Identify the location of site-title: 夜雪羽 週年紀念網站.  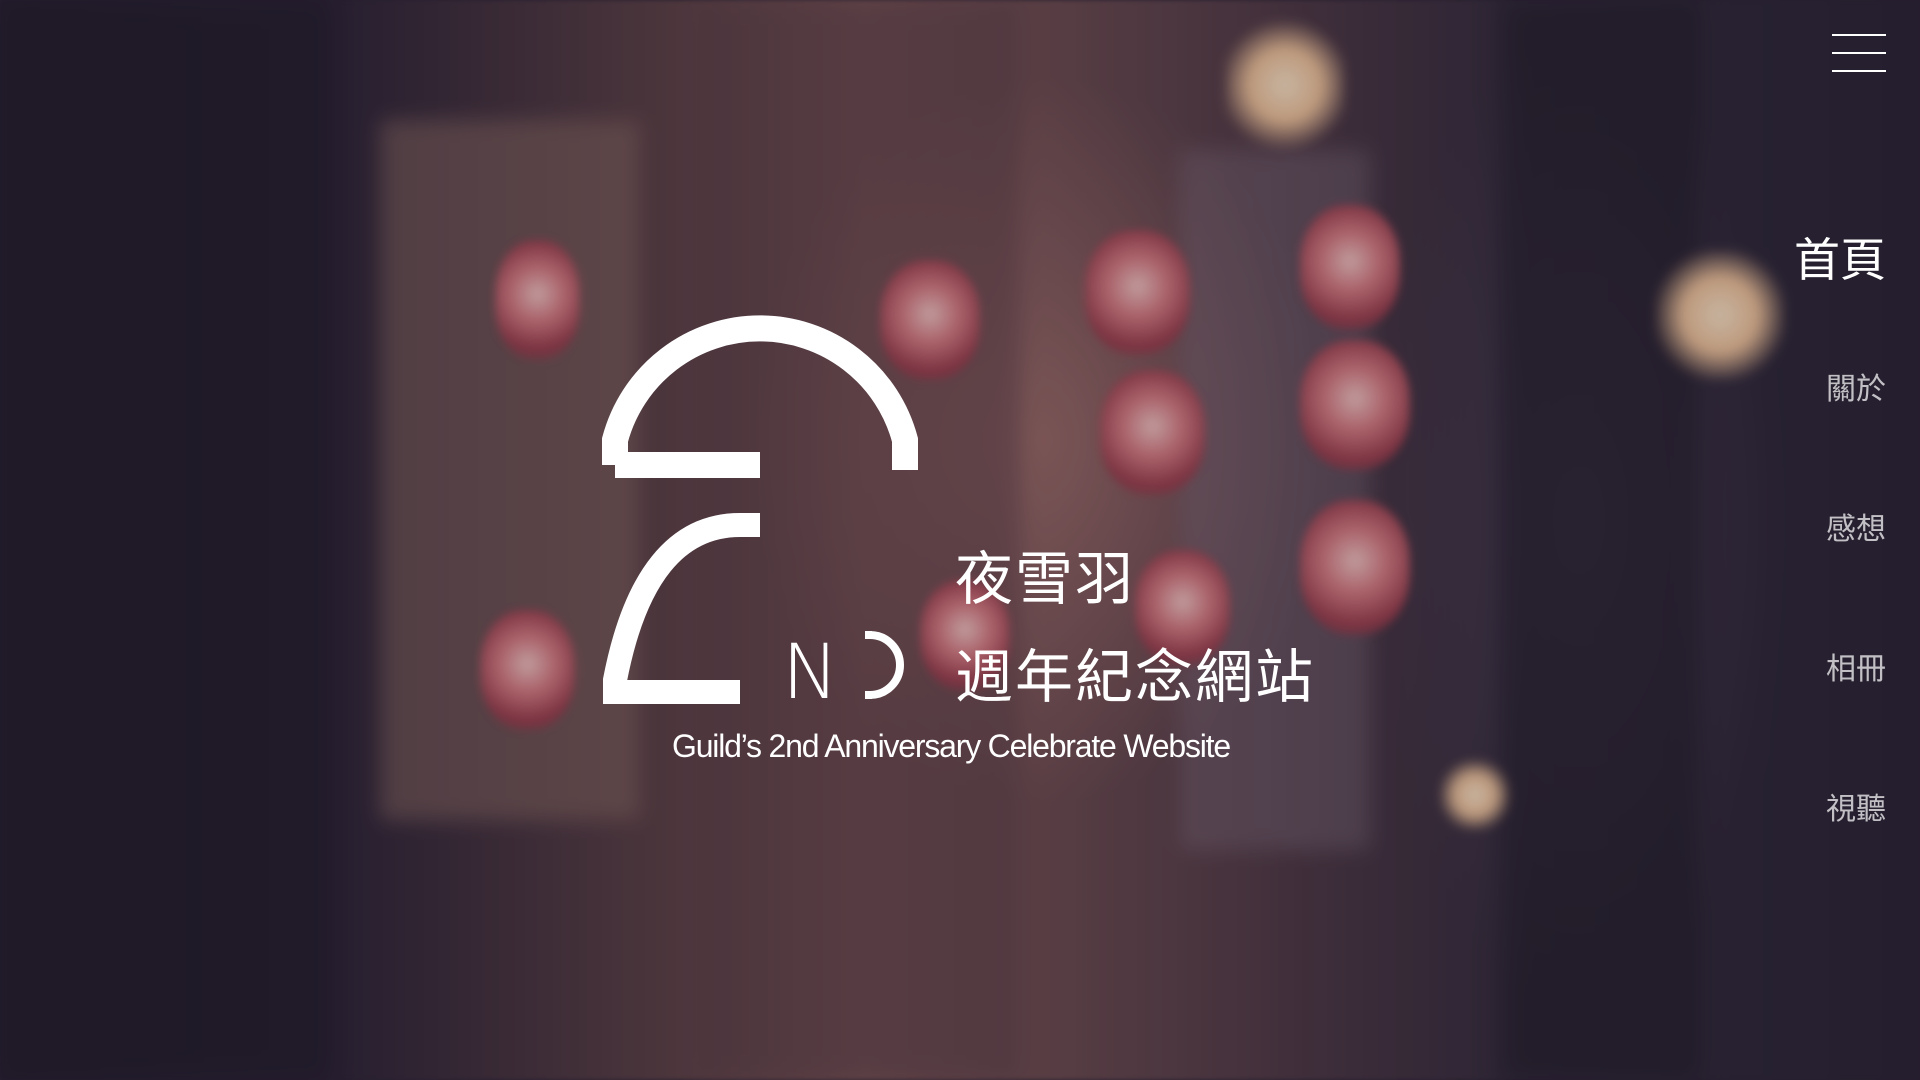
(1135, 628).